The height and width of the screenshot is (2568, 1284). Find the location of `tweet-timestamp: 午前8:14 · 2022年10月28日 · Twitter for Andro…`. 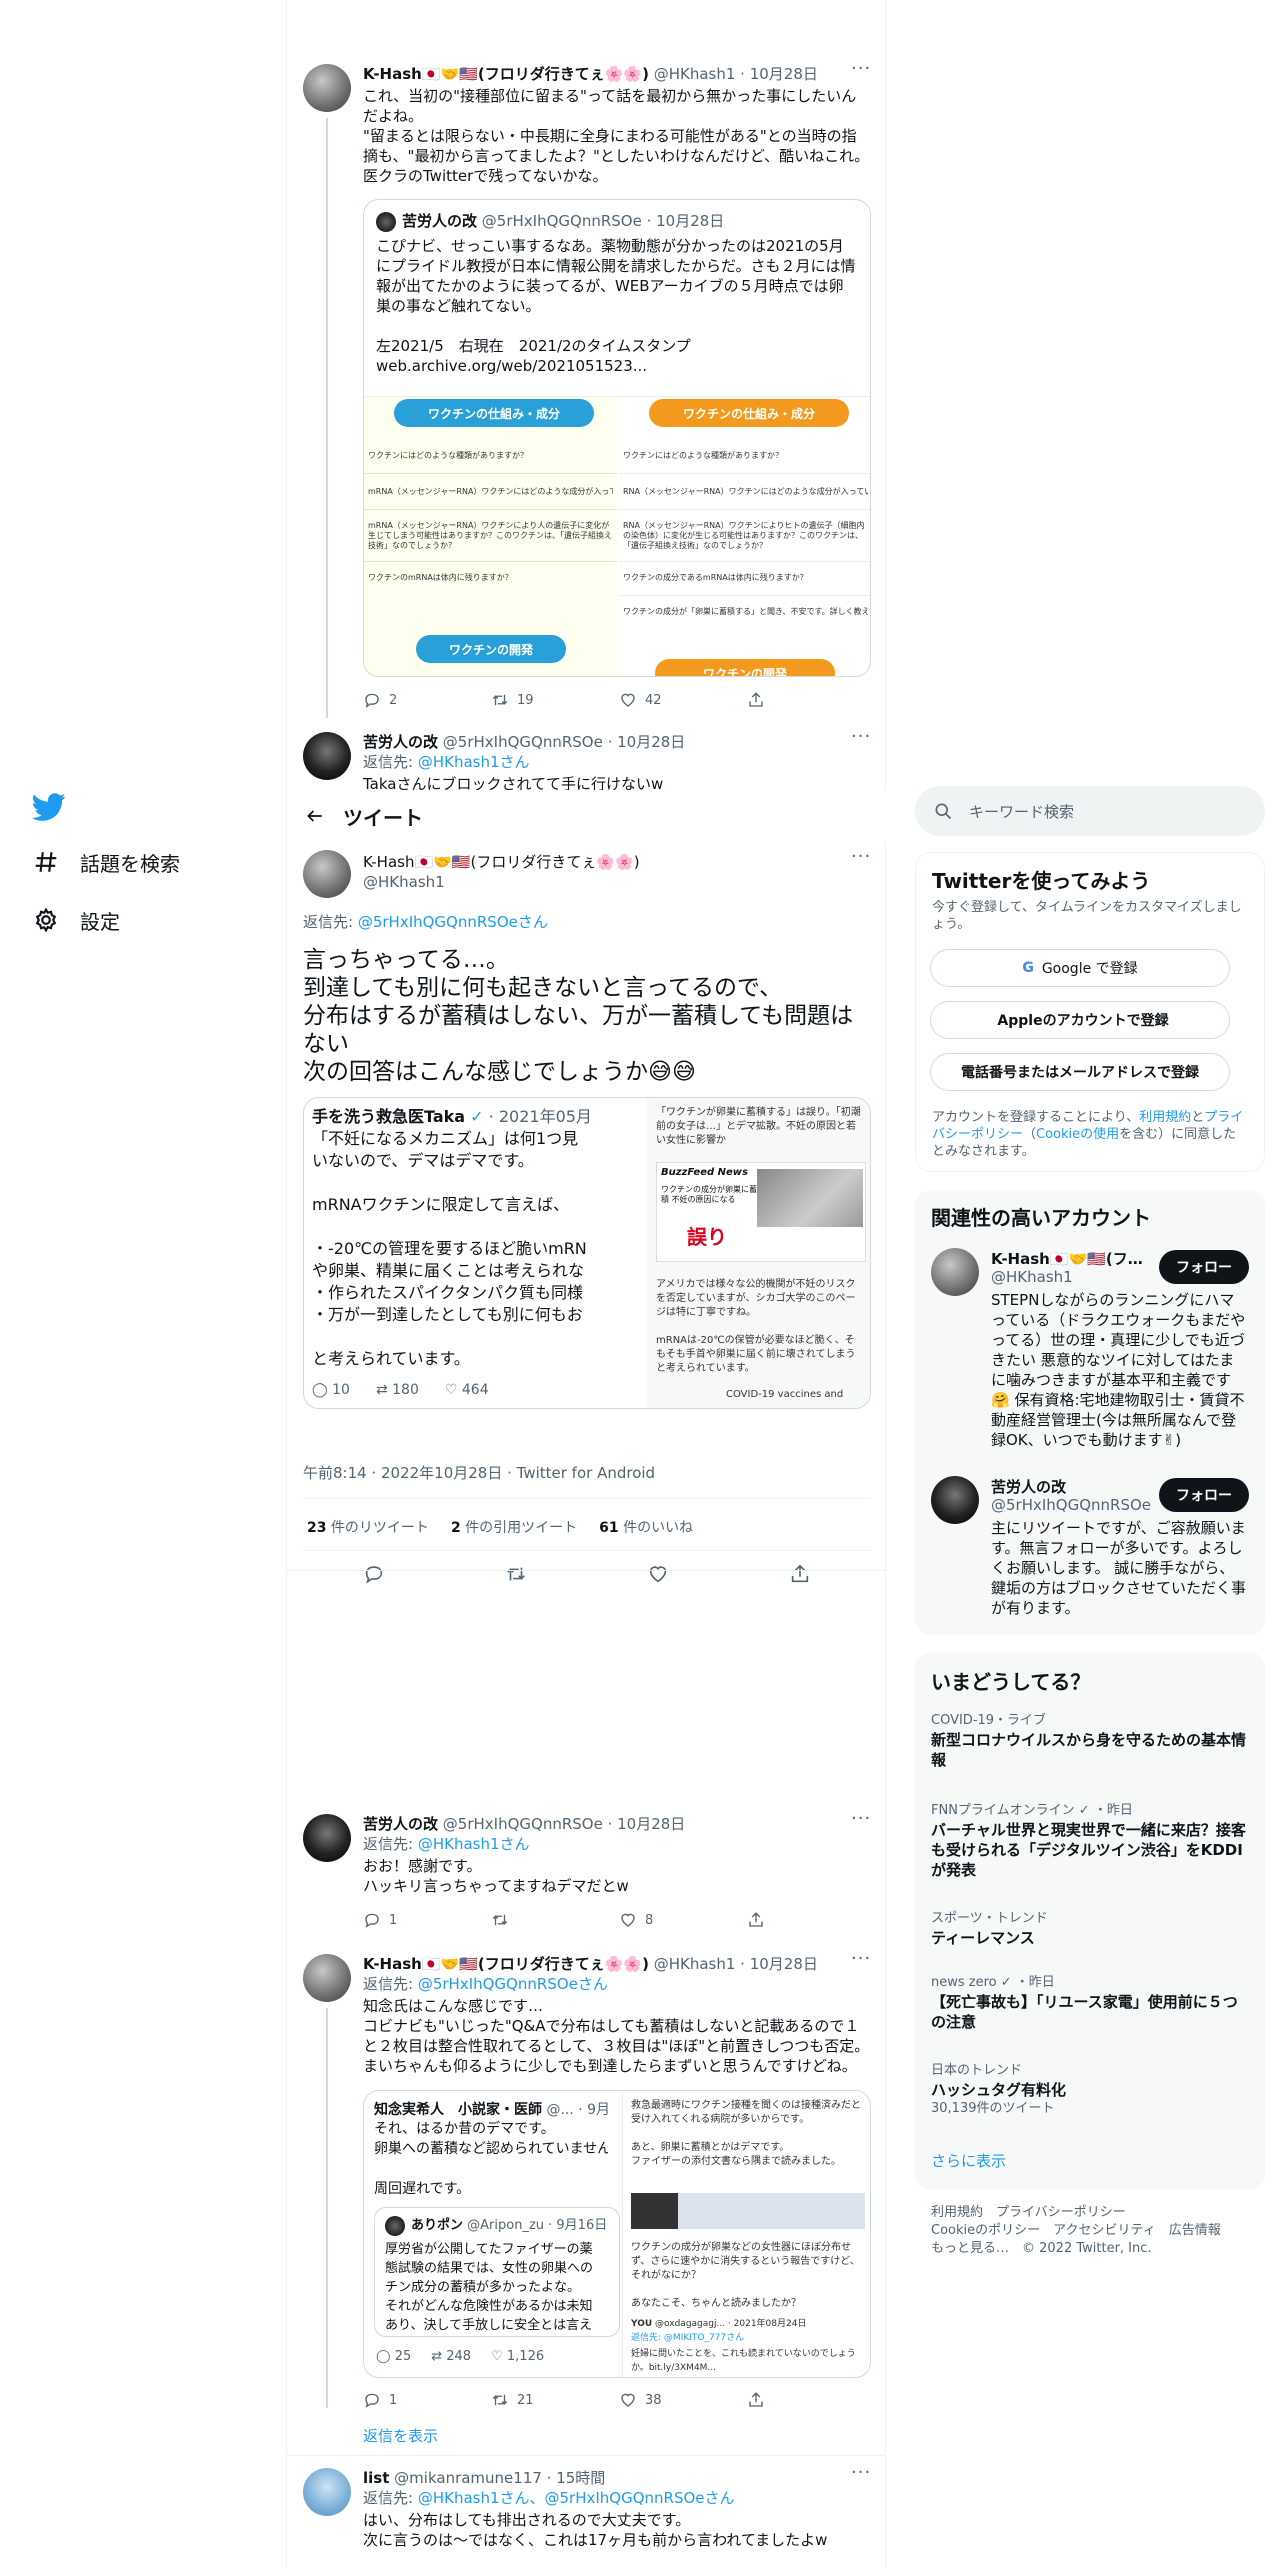

tweet-timestamp: 午前8:14 · 2022年10月28日 · Twitter for Andro… is located at coordinates (479, 1472).